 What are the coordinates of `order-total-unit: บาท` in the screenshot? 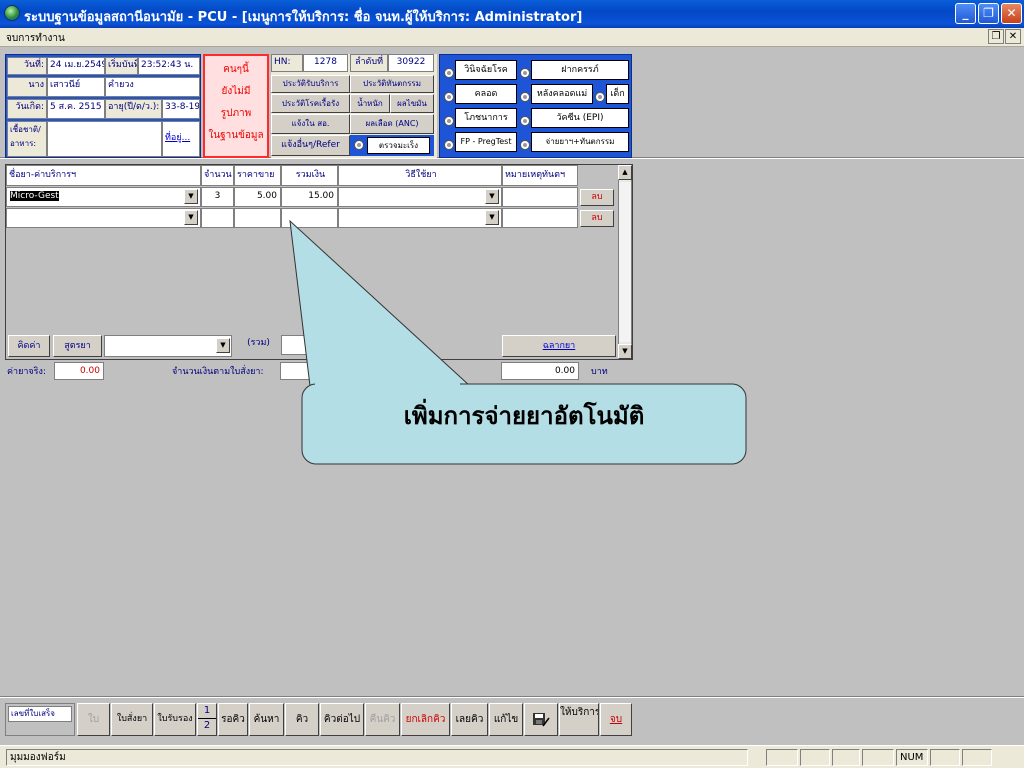 It's located at (349, 372).